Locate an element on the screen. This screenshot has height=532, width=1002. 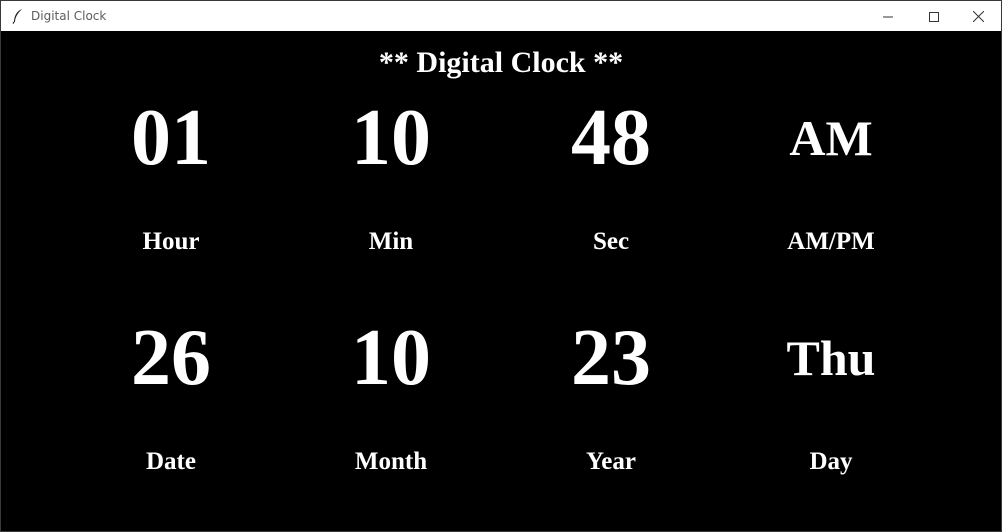
maximize-icon is located at coordinates (934, 16).